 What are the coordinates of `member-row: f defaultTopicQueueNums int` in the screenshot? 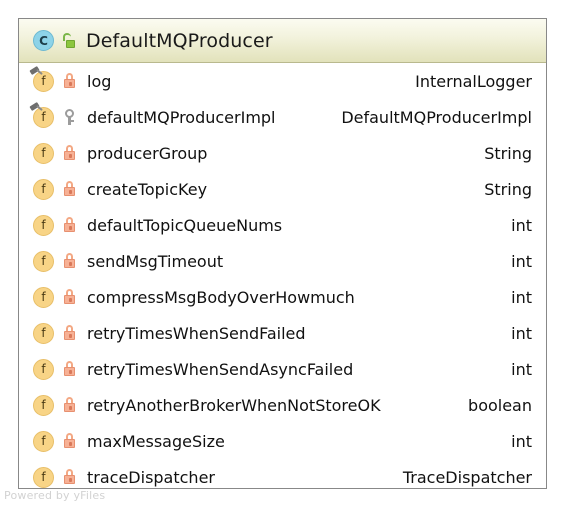 It's located at (282, 225).